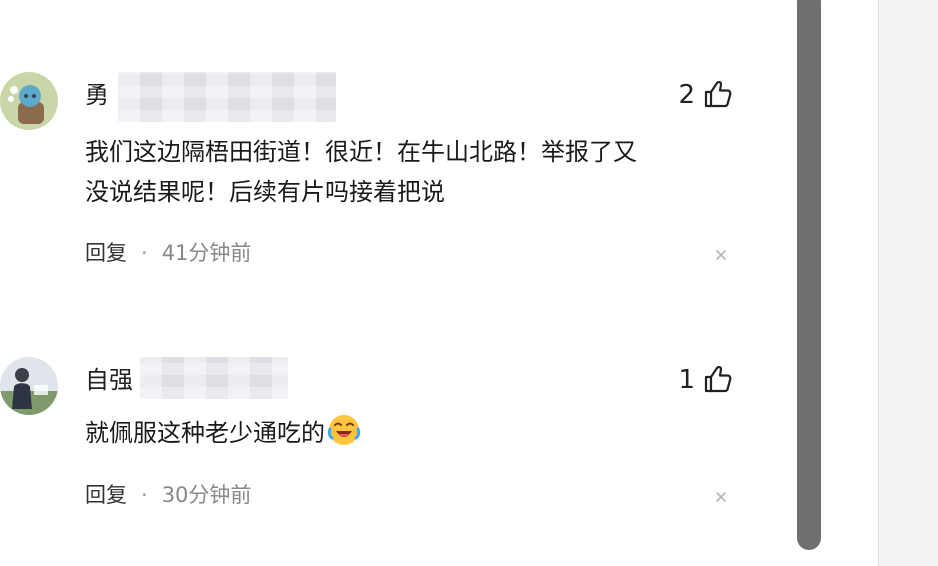  I want to click on comment-text: 我们这边隔梧田街道！很近！在牛山北路！举报了又 没说结果呢！后续有片吗接着把说, so click(415, 172).